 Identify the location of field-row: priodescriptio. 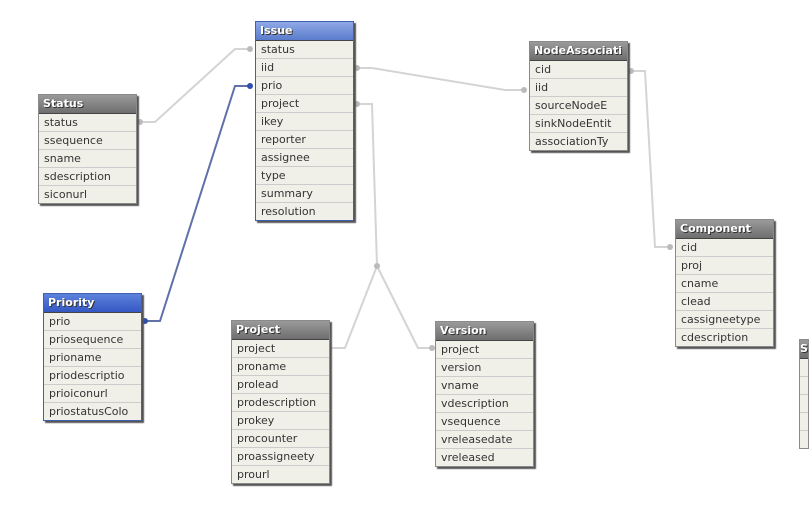
(92, 376).